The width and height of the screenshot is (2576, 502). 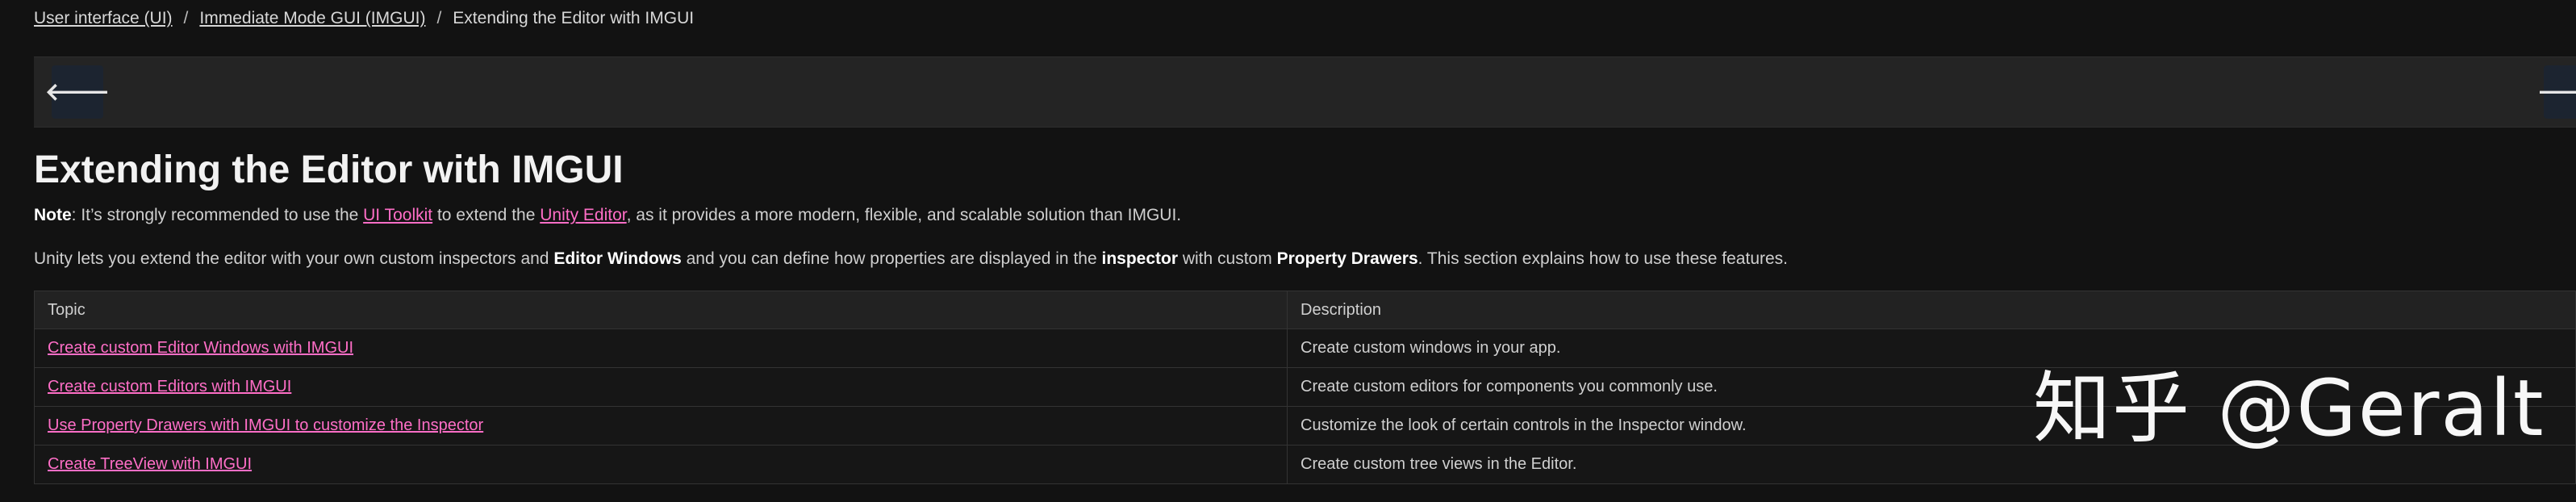 What do you see at coordinates (53, 215) in the screenshot?
I see `note-label: Note` at bounding box center [53, 215].